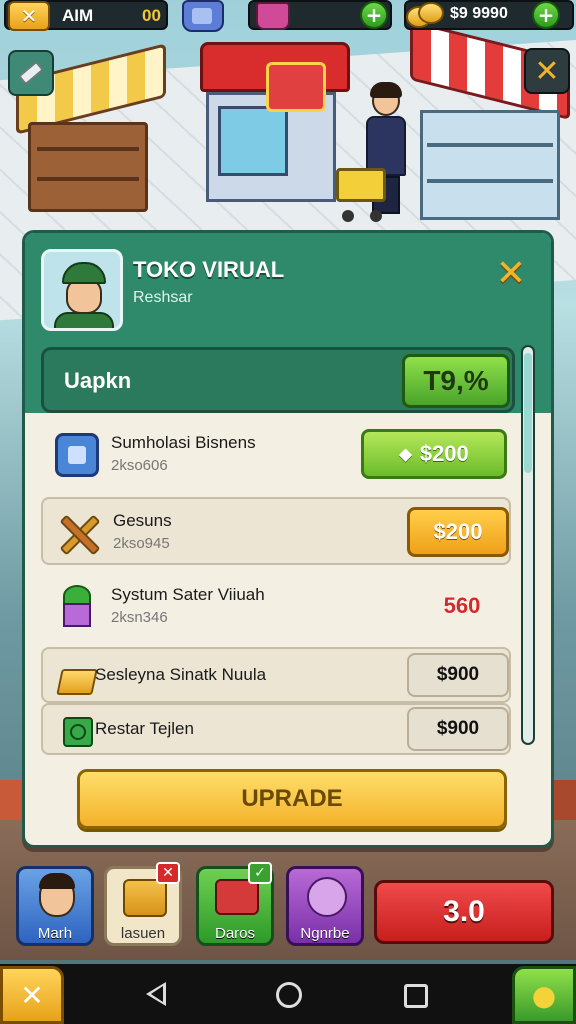 Image resolution: width=576 pixels, height=1024 pixels. What do you see at coordinates (203, 16) in the screenshot?
I see `cup-icon` at bounding box center [203, 16].